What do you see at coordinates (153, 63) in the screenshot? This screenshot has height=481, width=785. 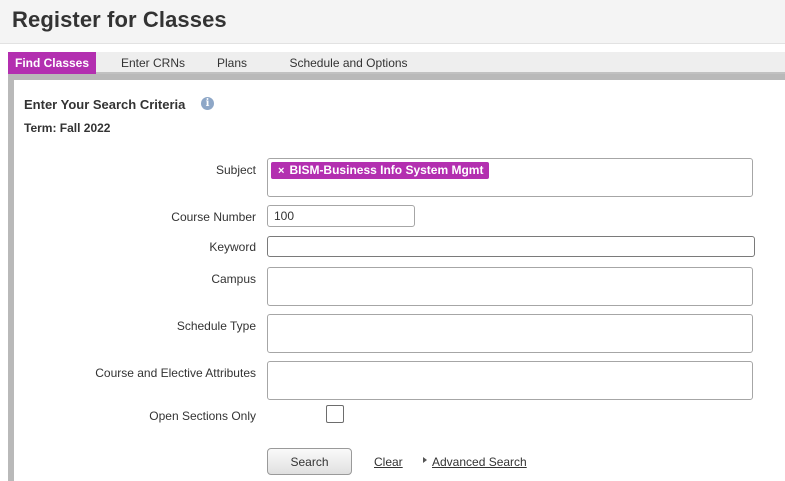 I see `tab-enter-crns: Enter CRNs` at bounding box center [153, 63].